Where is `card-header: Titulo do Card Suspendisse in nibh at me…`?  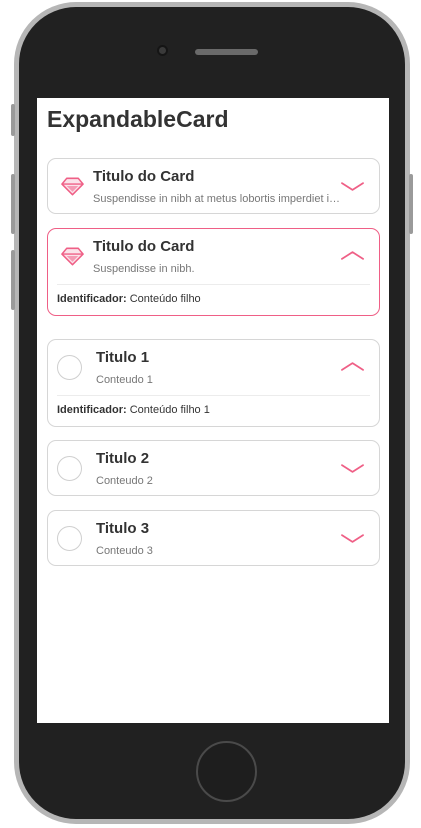
card-header: Titulo do Card Suspendisse in nibh at me… is located at coordinates (213, 186).